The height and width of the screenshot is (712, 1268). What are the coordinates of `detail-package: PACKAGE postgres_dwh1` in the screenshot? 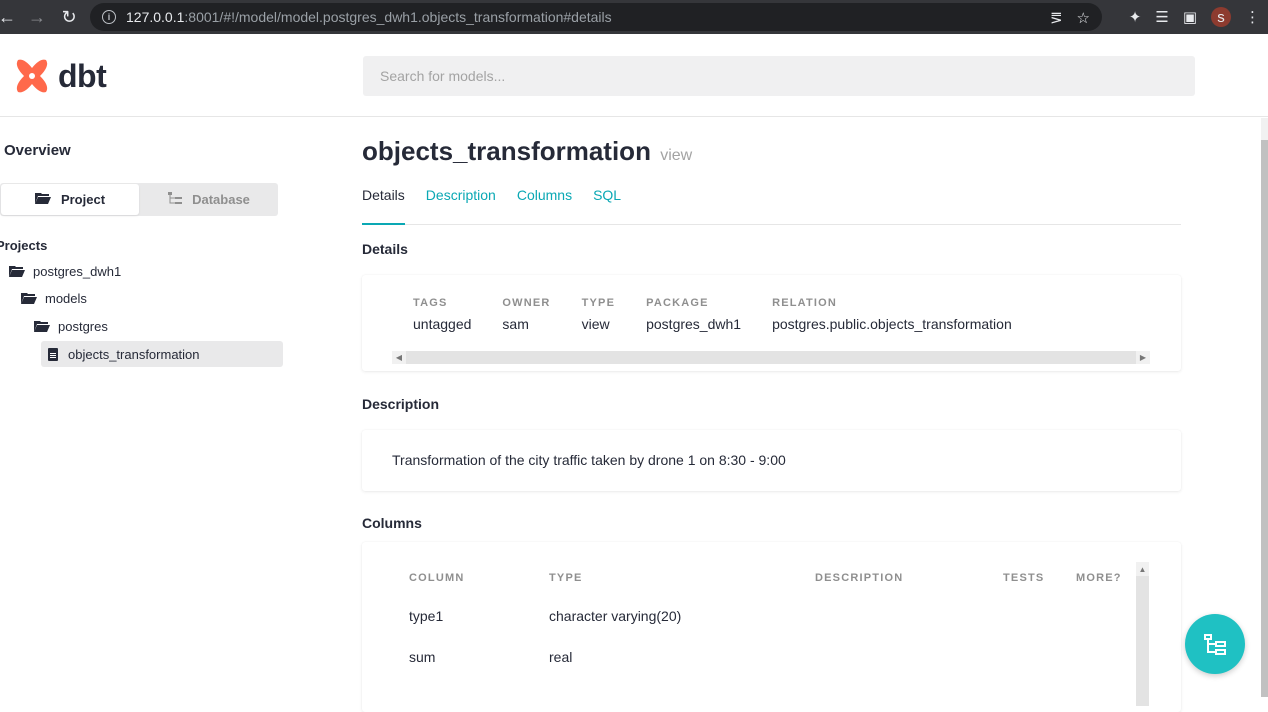 It's located at (693, 314).